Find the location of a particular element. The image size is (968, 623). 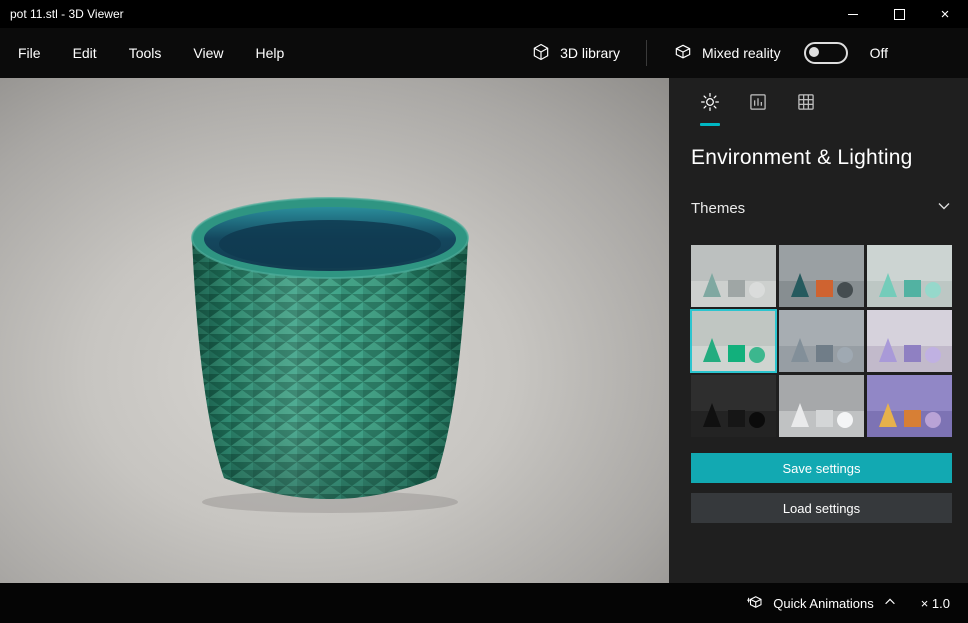

menubar-right: 3D library Mixed reality Off is located at coordinates (749, 53).